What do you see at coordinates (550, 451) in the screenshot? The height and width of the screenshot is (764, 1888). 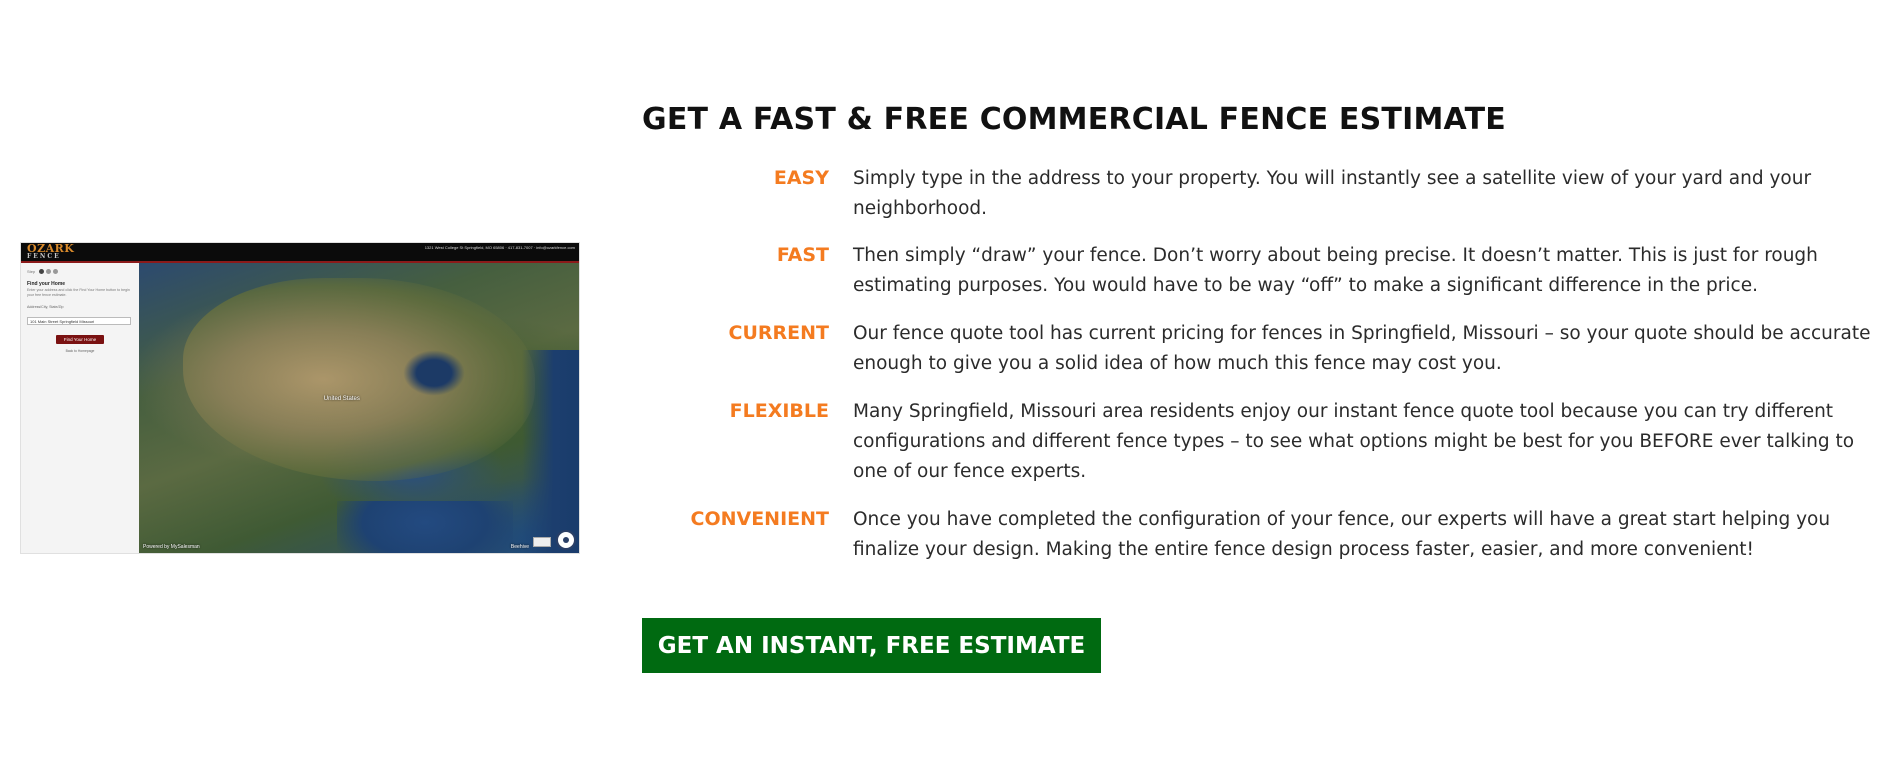 I see `map-atlantic` at bounding box center [550, 451].